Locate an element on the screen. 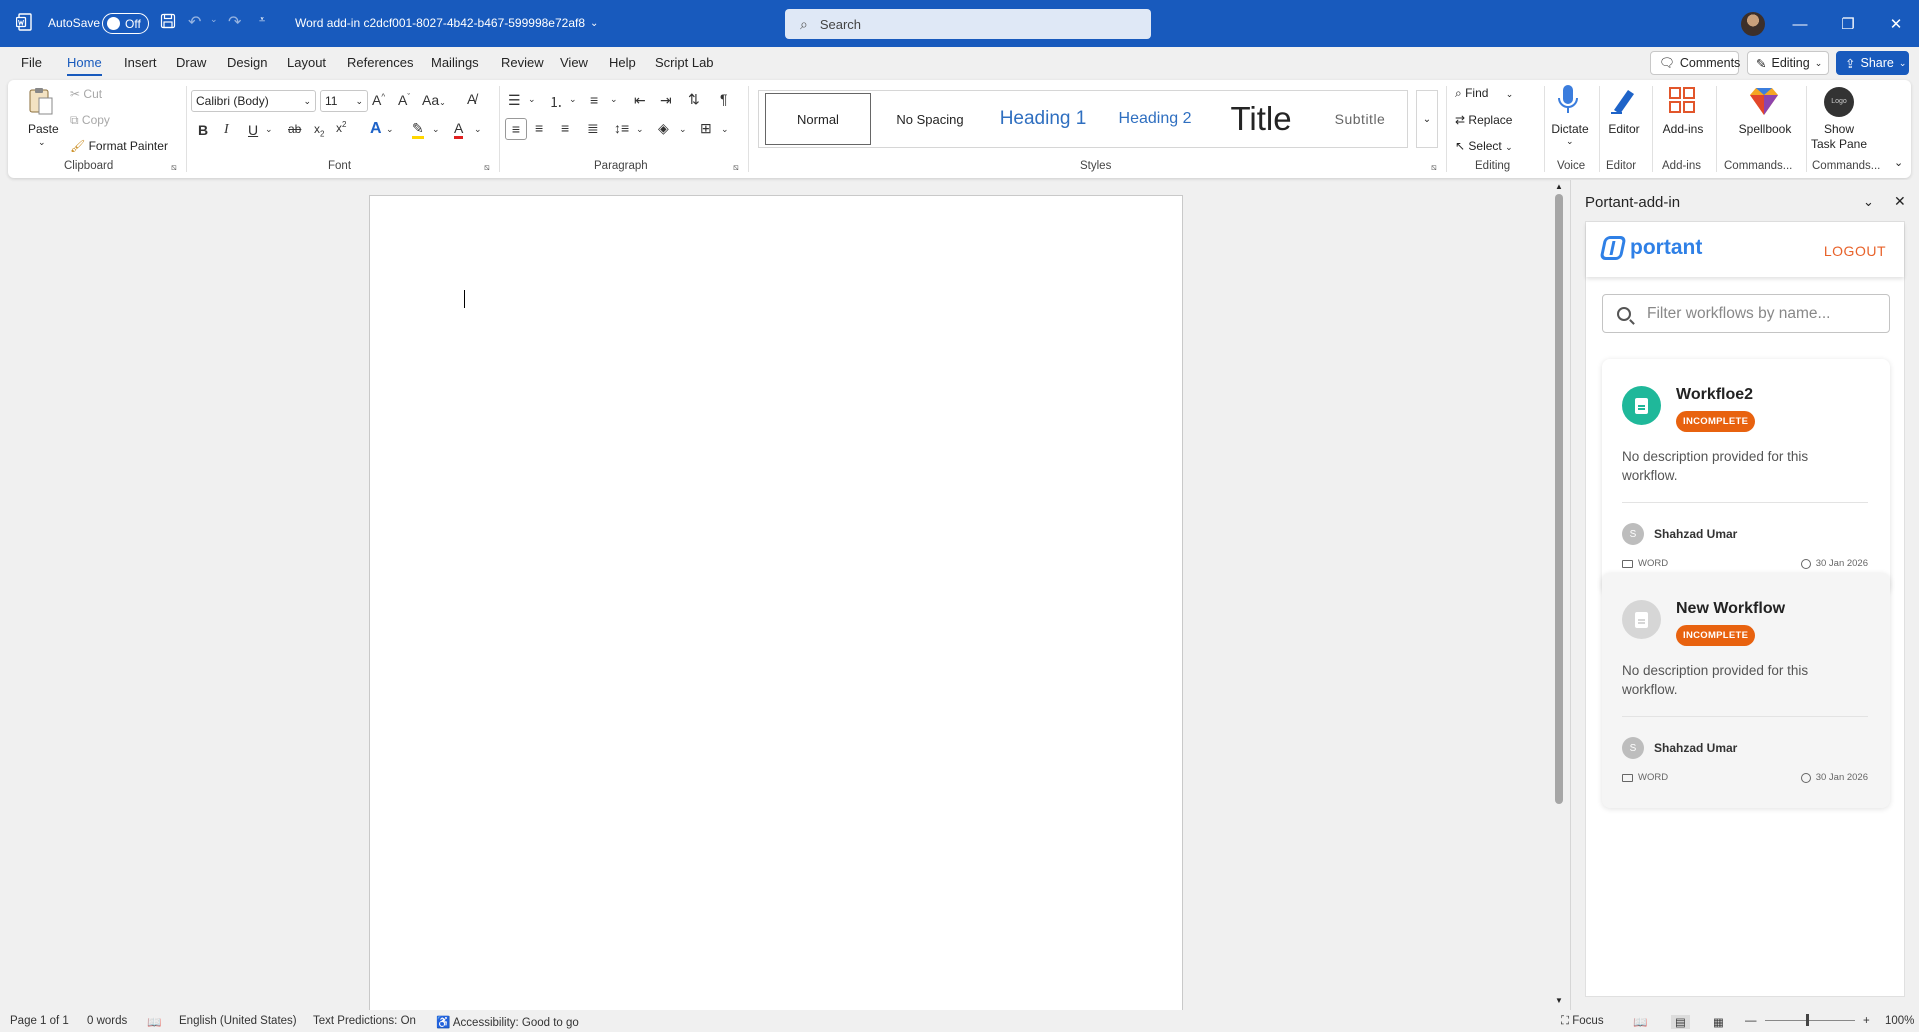 This screenshot has height=1032, width=1919. undo-dropdown-icon: ⌄ is located at coordinates (214, 19).